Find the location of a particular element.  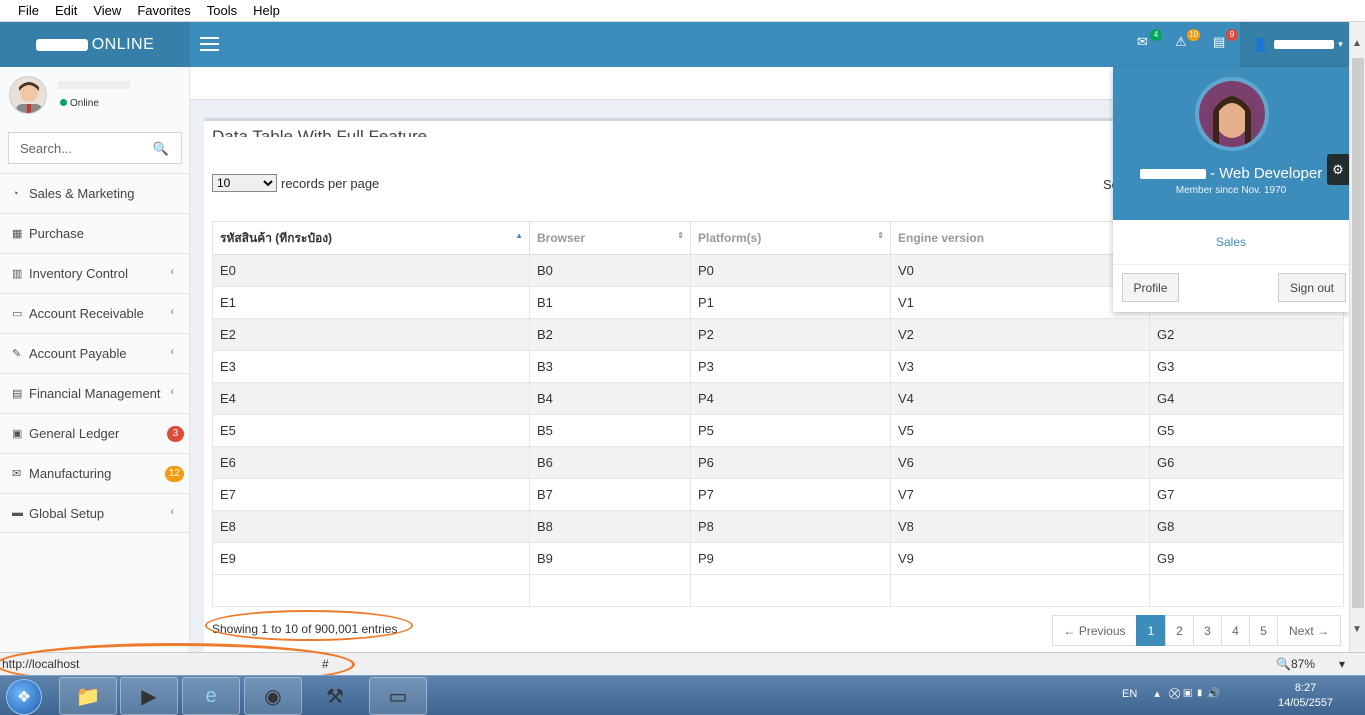

table-row: E8 B8 P8 V8 G8 is located at coordinates (778, 526).